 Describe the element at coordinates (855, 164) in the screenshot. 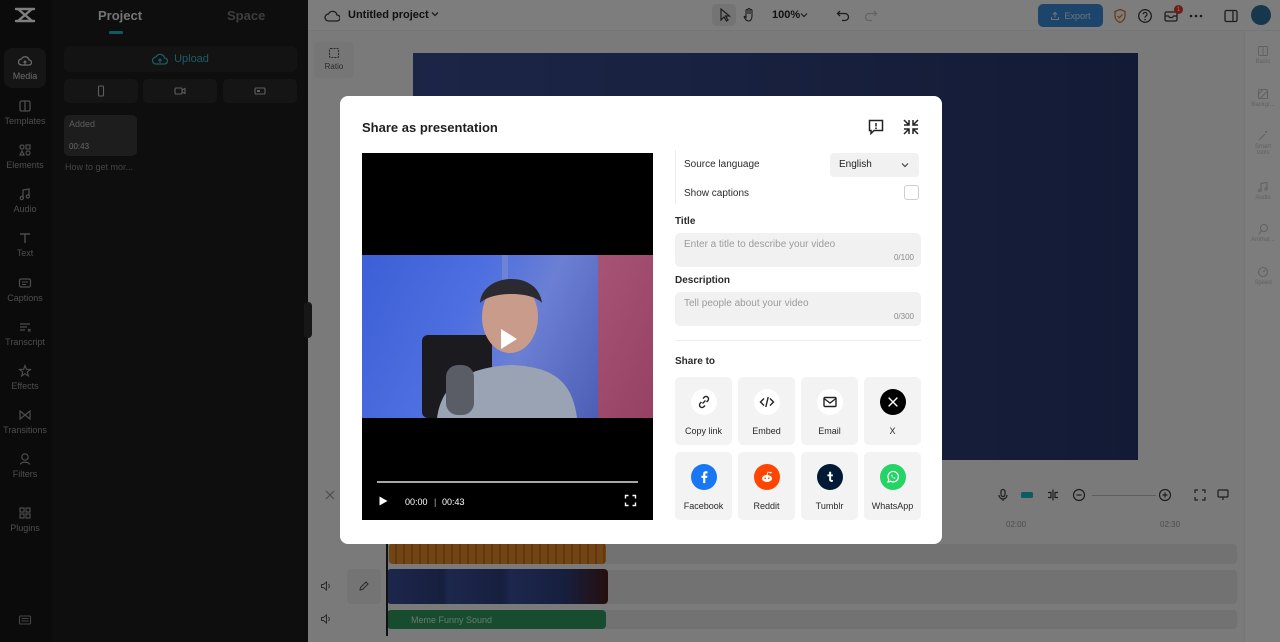

I see `source-language-value: English` at that location.